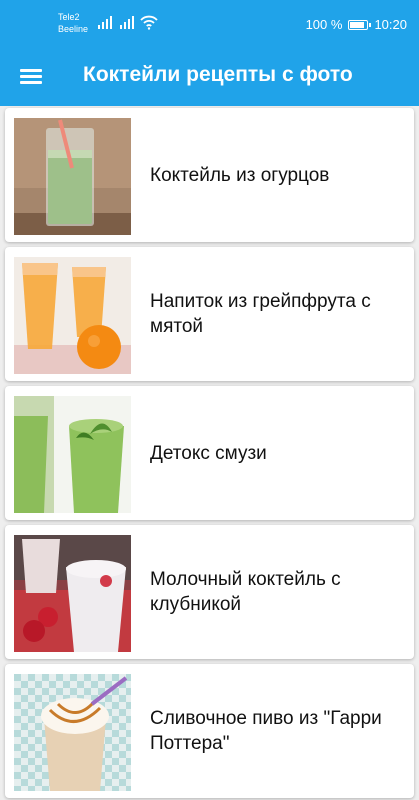  I want to click on carrier-2: Beeline, so click(73, 29).